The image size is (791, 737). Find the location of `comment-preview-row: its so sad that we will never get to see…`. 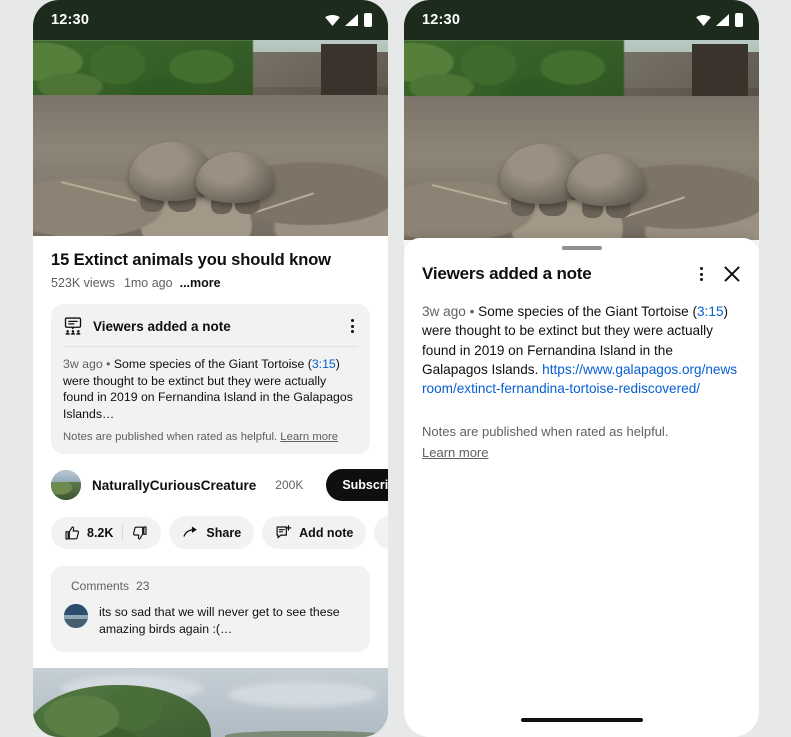

comment-preview-row: its so sad that we will never get to see… is located at coordinates (210, 620).